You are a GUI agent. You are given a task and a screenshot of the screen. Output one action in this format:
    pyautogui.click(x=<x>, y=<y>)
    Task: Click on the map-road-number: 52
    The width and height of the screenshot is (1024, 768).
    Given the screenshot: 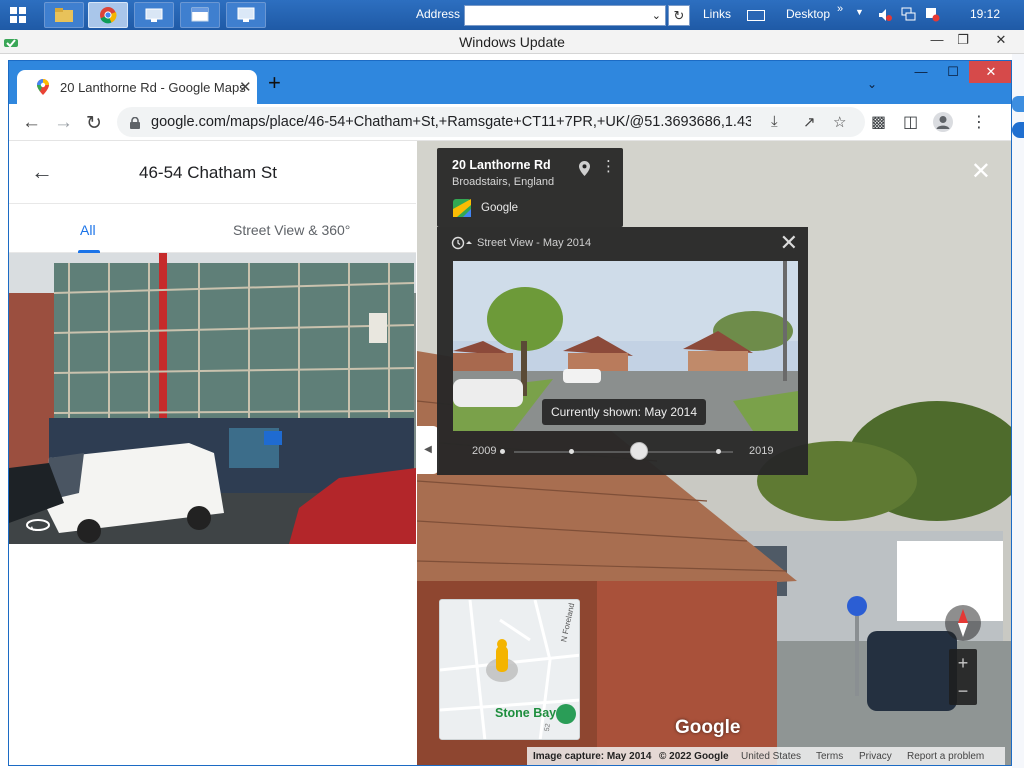 What is the action you would take?
    pyautogui.click(x=548, y=727)
    